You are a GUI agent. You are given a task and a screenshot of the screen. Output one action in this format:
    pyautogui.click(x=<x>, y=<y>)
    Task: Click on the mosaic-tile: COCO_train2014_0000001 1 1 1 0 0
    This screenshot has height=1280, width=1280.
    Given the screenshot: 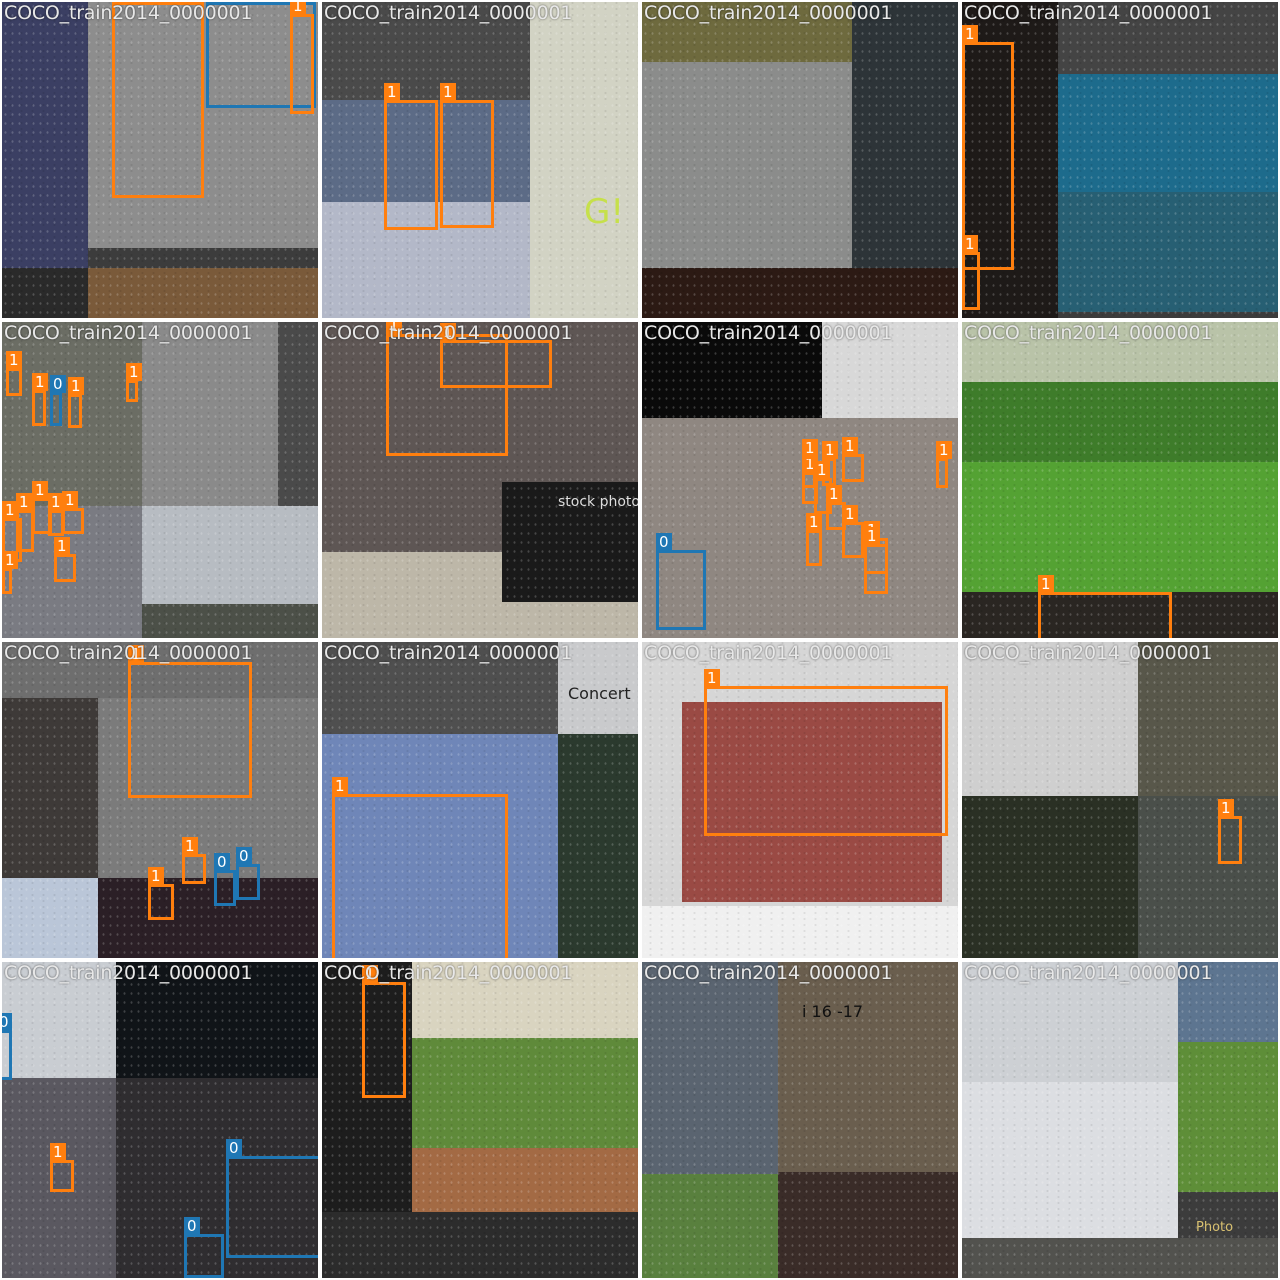 What is the action you would take?
    pyautogui.click(x=160, y=800)
    